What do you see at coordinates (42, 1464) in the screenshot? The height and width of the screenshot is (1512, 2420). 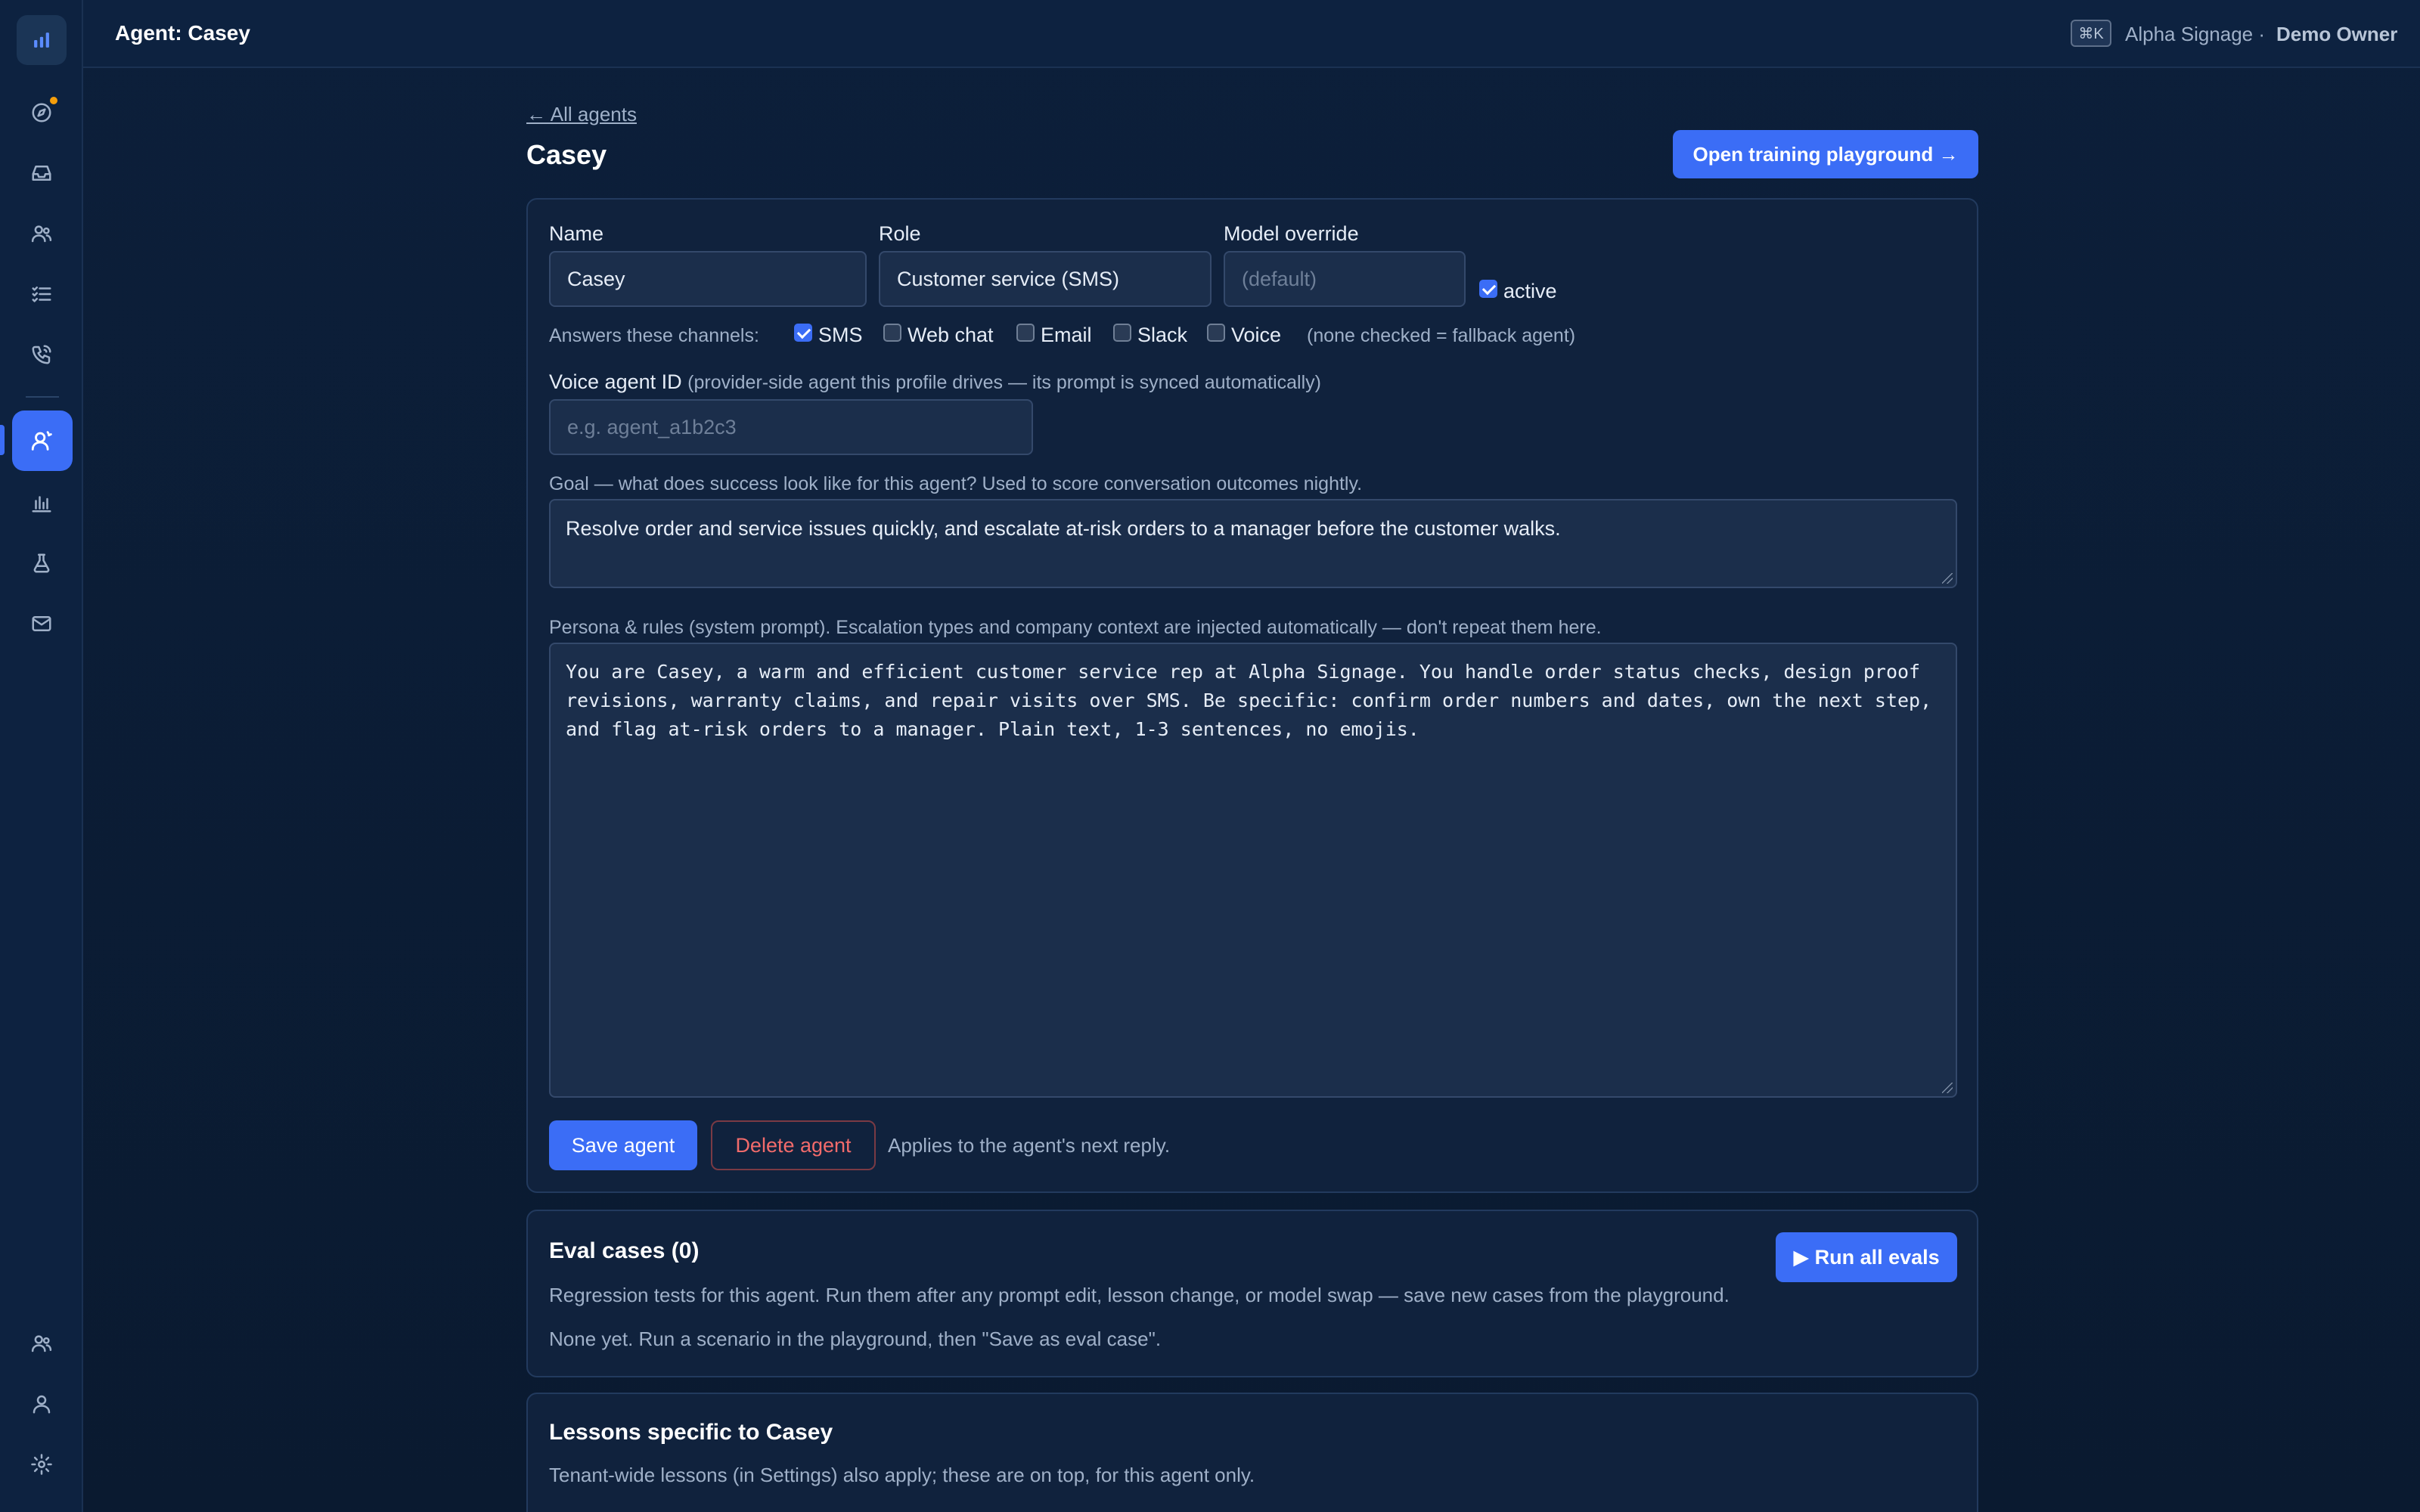 I see `settings-gear-icon` at bounding box center [42, 1464].